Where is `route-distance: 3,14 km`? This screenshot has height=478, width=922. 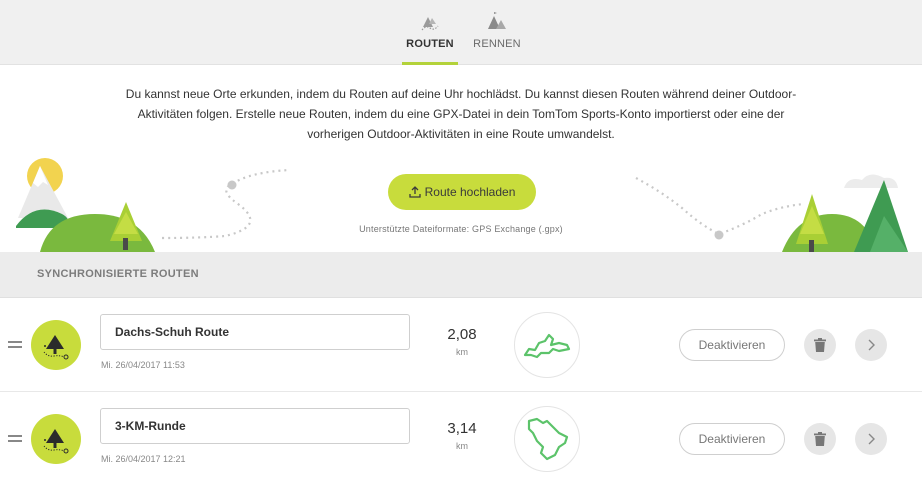 route-distance: 3,14 km is located at coordinates (462, 435).